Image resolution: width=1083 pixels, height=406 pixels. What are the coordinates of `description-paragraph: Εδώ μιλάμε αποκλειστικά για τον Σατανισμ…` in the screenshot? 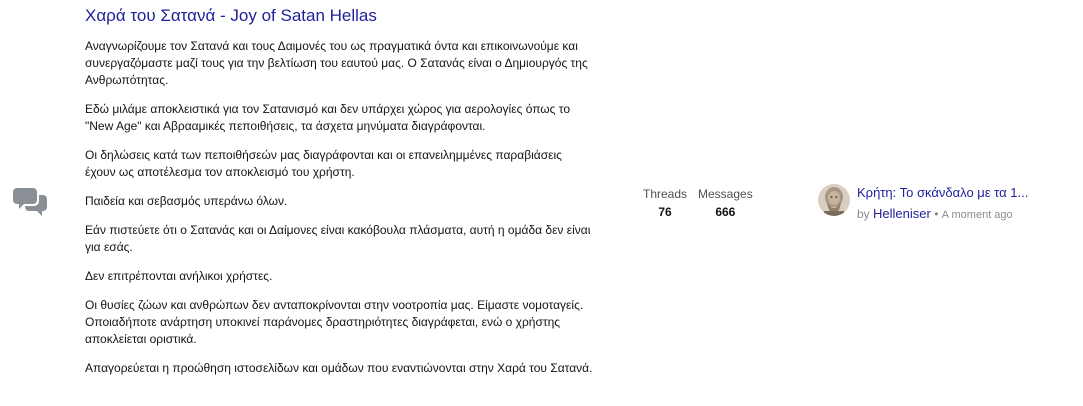 It's located at (328, 117).